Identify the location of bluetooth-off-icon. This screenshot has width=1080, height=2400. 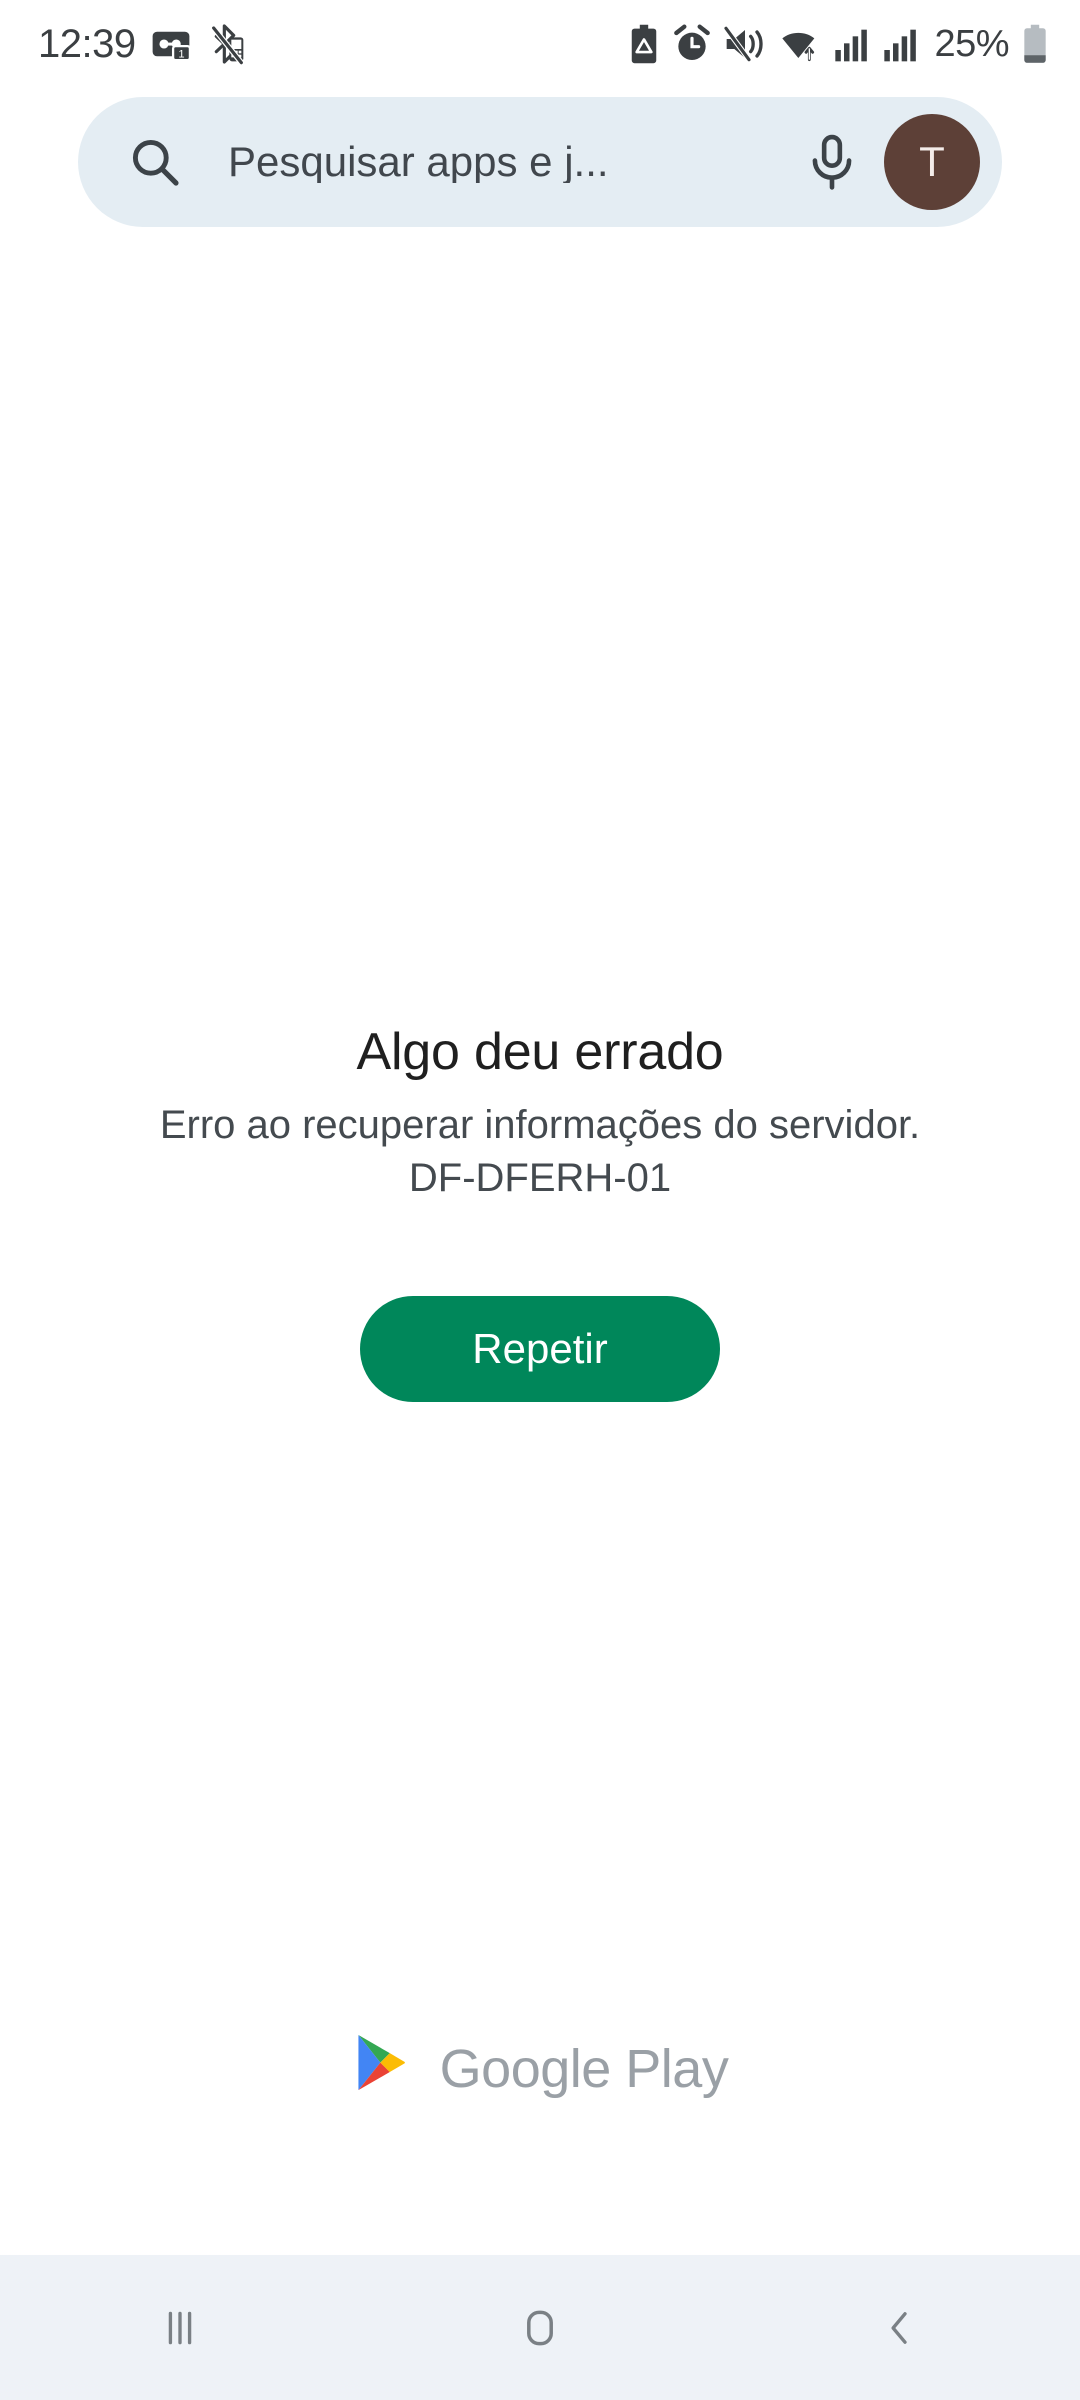
(227, 44).